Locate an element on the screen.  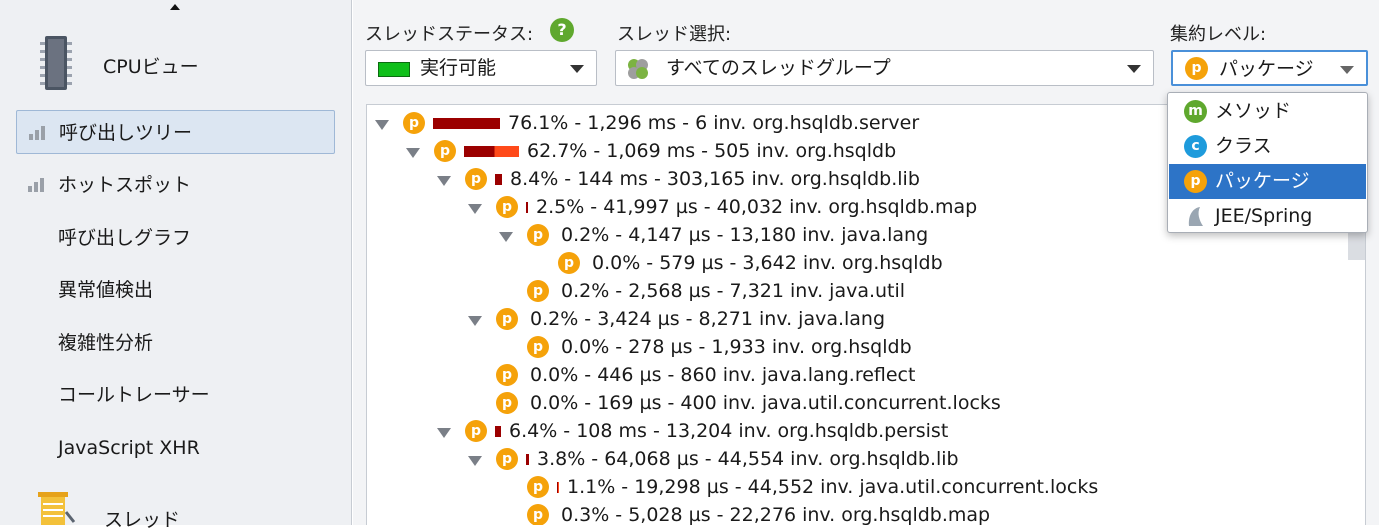
sidebar-item-javascript-xhr: JavaScript XHR is located at coordinates (175, 448).